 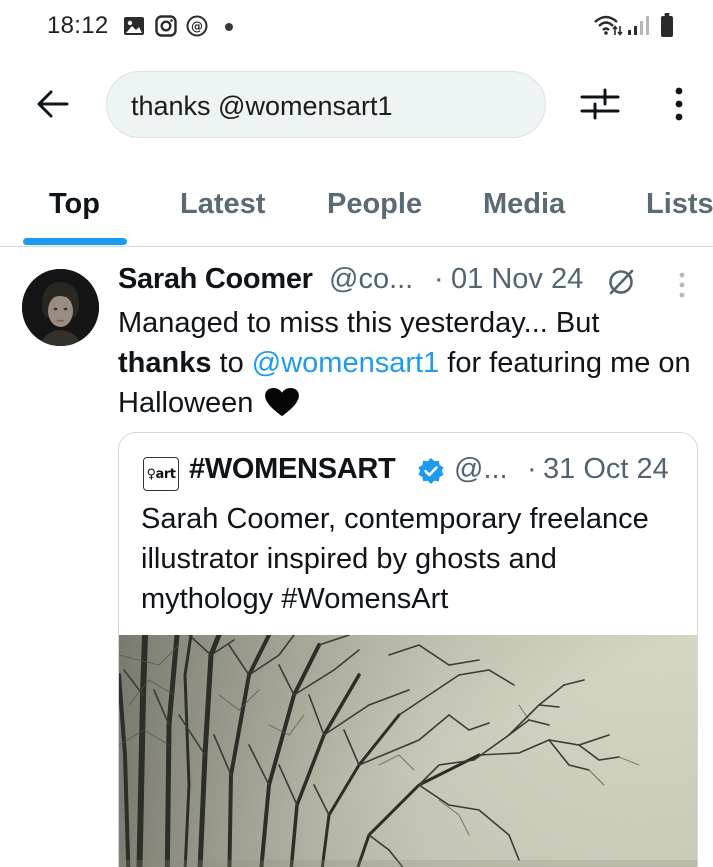 I want to click on black-heart-icon, so click(x=282, y=402).